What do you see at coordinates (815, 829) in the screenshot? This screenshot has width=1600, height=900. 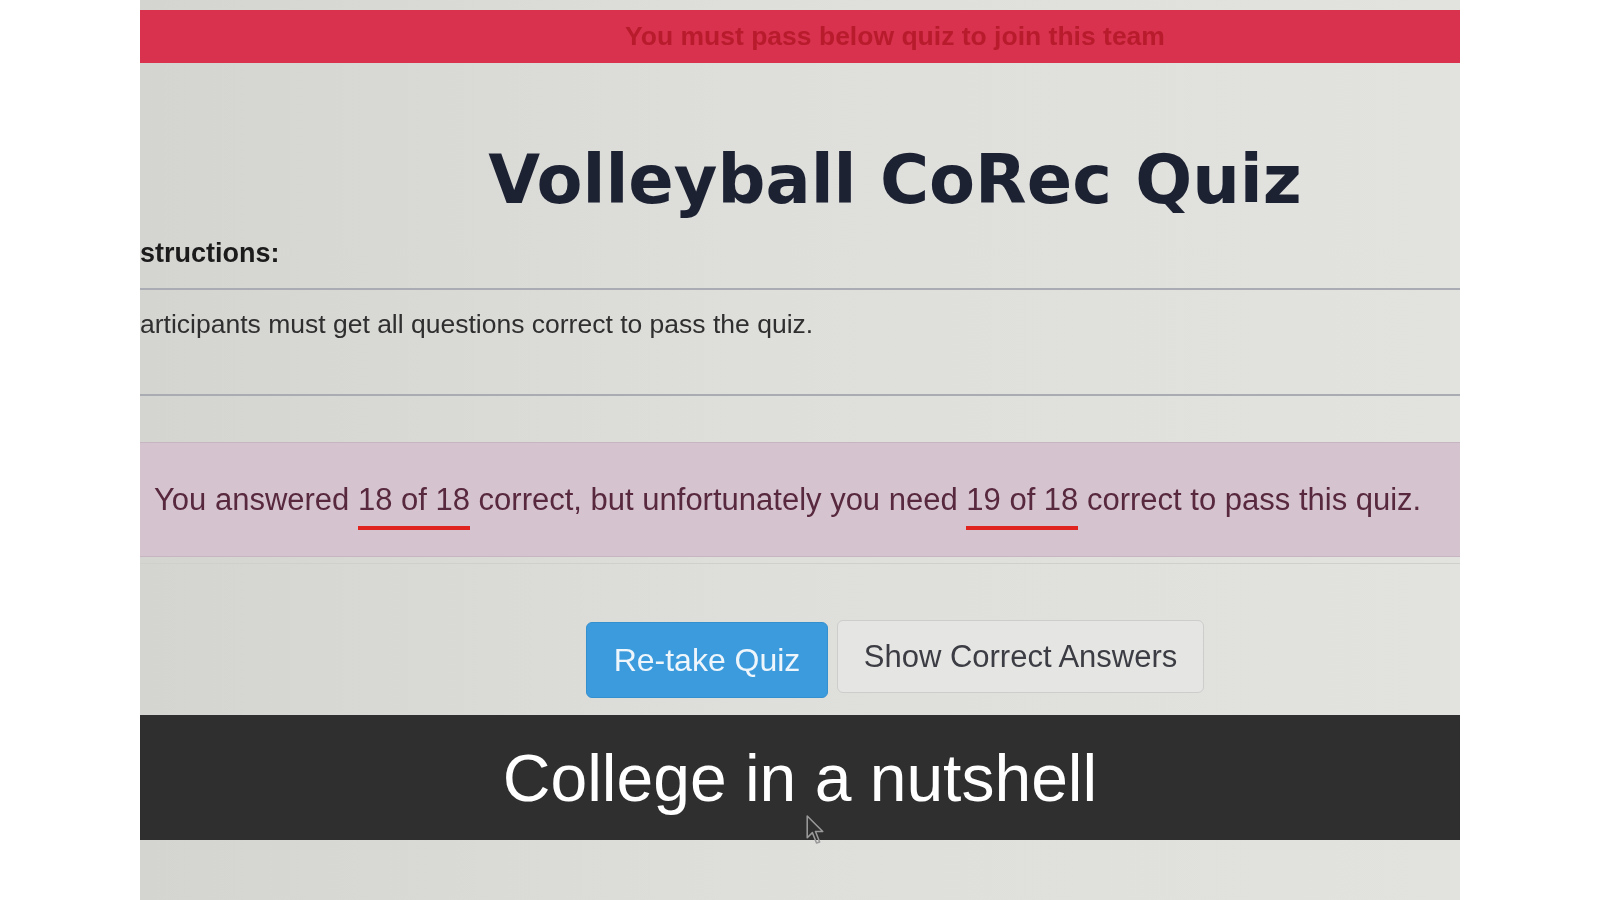 I see `cursor-icon` at bounding box center [815, 829].